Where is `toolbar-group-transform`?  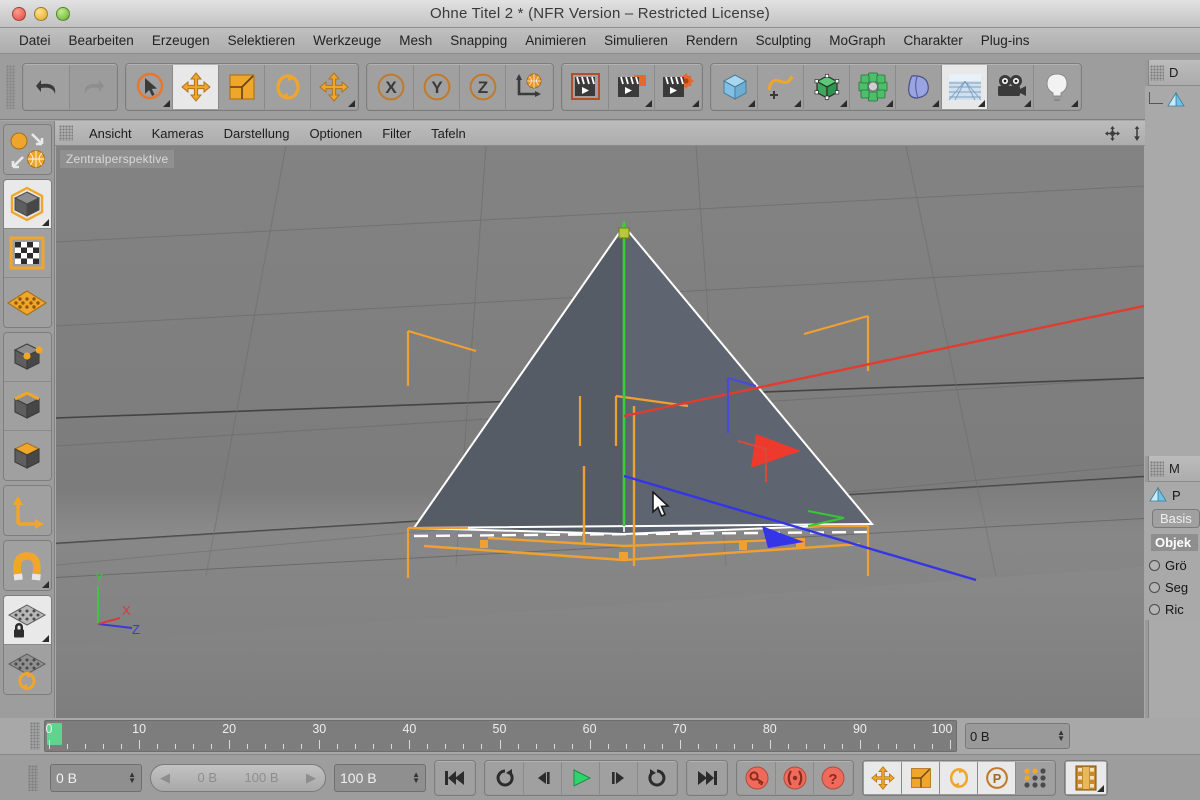 toolbar-group-transform is located at coordinates (242, 86).